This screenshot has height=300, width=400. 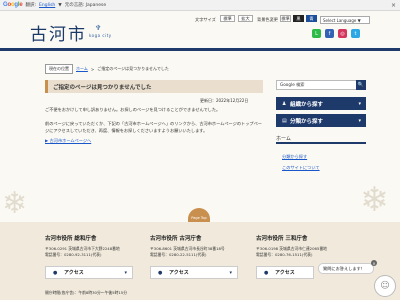 I want to click on home-page-link: ▶ 古河市ホームページへ, so click(x=68, y=141).